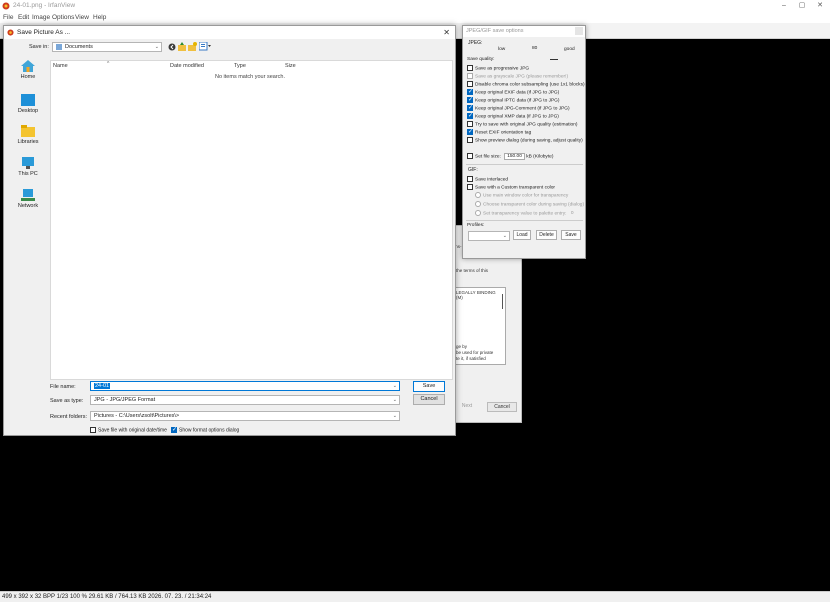 The image size is (830, 602). I want to click on file-size-input: 150.00, so click(514, 157).